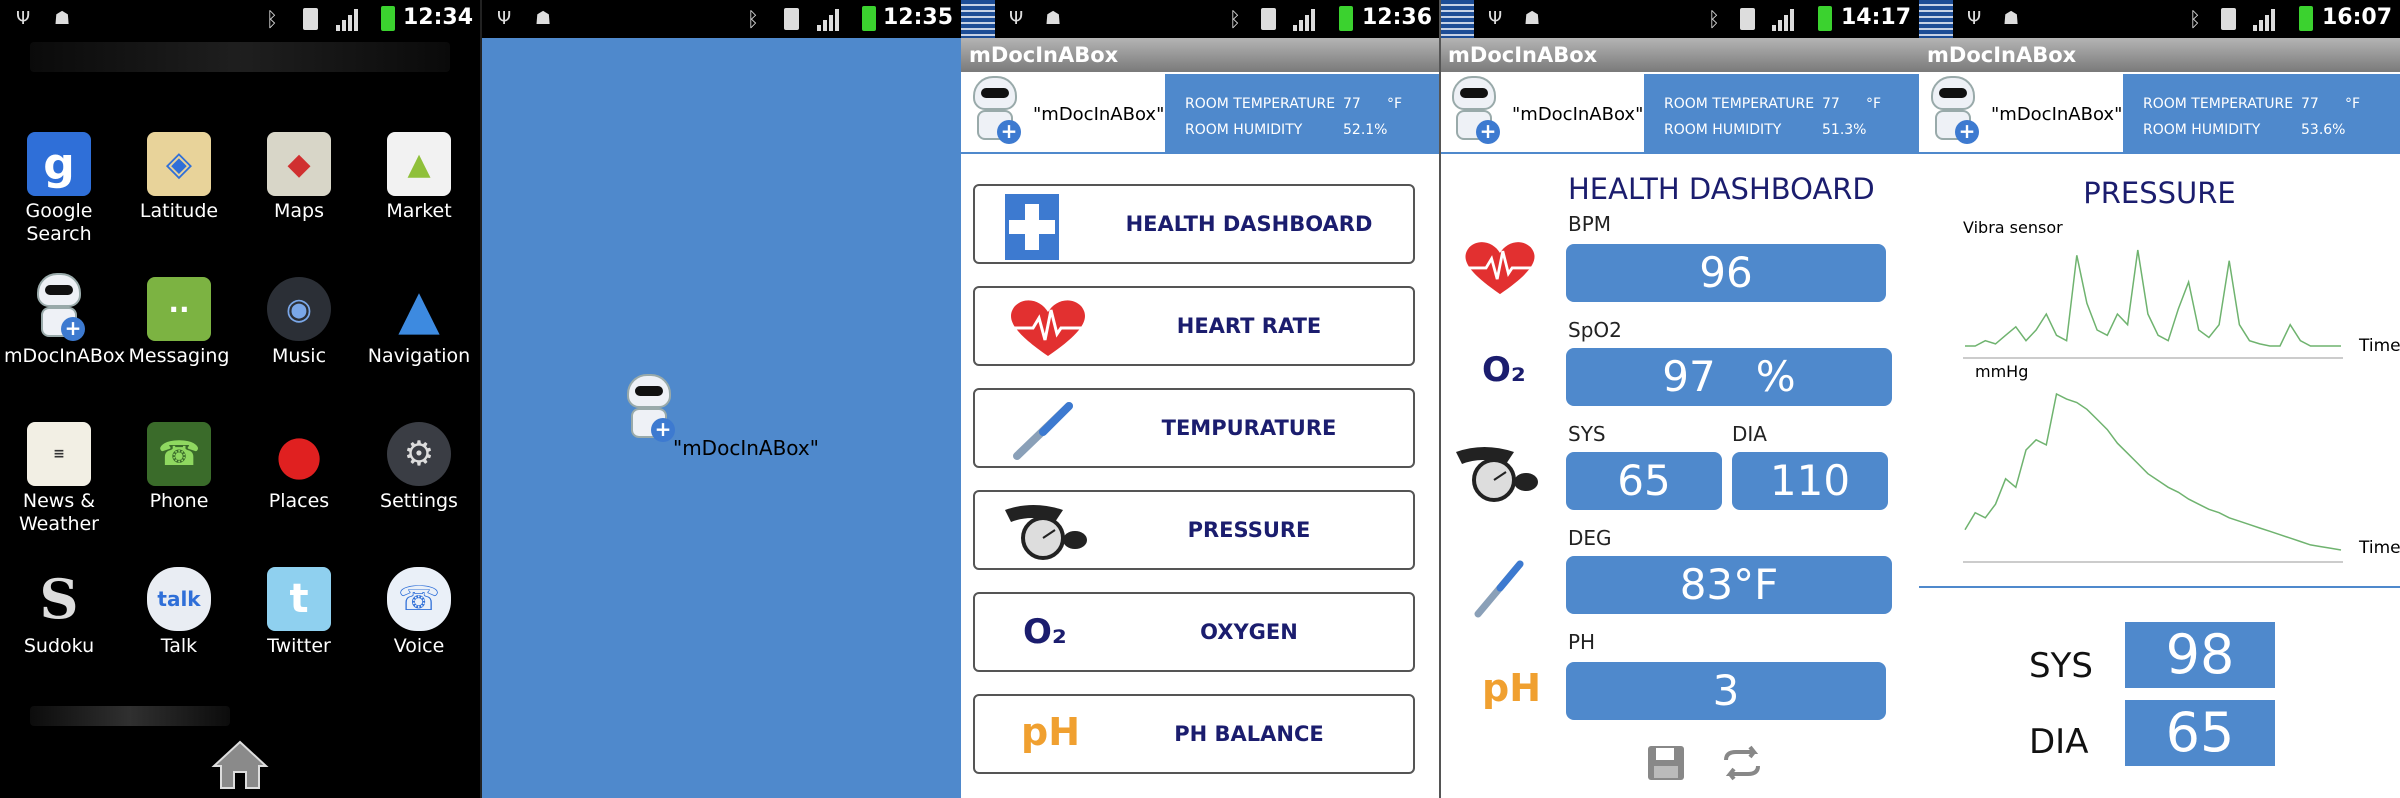 The image size is (2400, 798). What do you see at coordinates (179, 356) in the screenshot?
I see `app-label: Messaging` at bounding box center [179, 356].